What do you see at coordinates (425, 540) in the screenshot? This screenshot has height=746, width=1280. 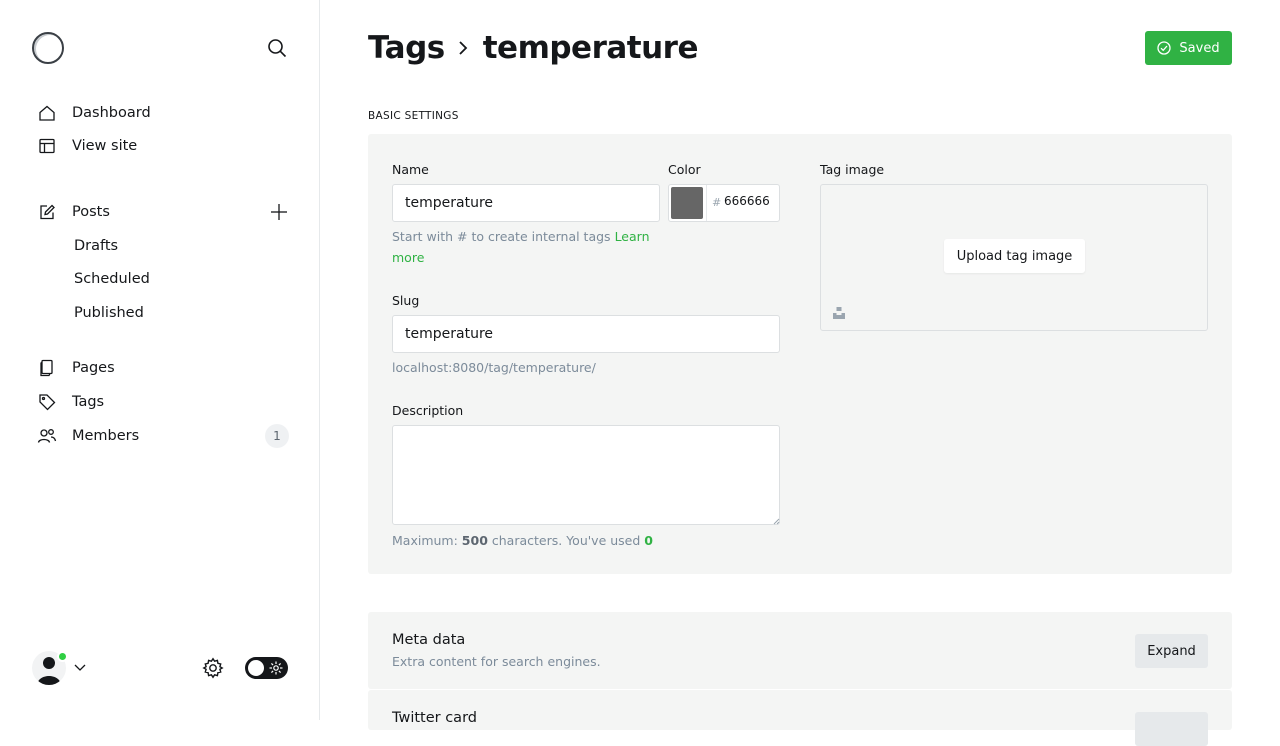 I see `desc-hint-prefix: Maximum:` at bounding box center [425, 540].